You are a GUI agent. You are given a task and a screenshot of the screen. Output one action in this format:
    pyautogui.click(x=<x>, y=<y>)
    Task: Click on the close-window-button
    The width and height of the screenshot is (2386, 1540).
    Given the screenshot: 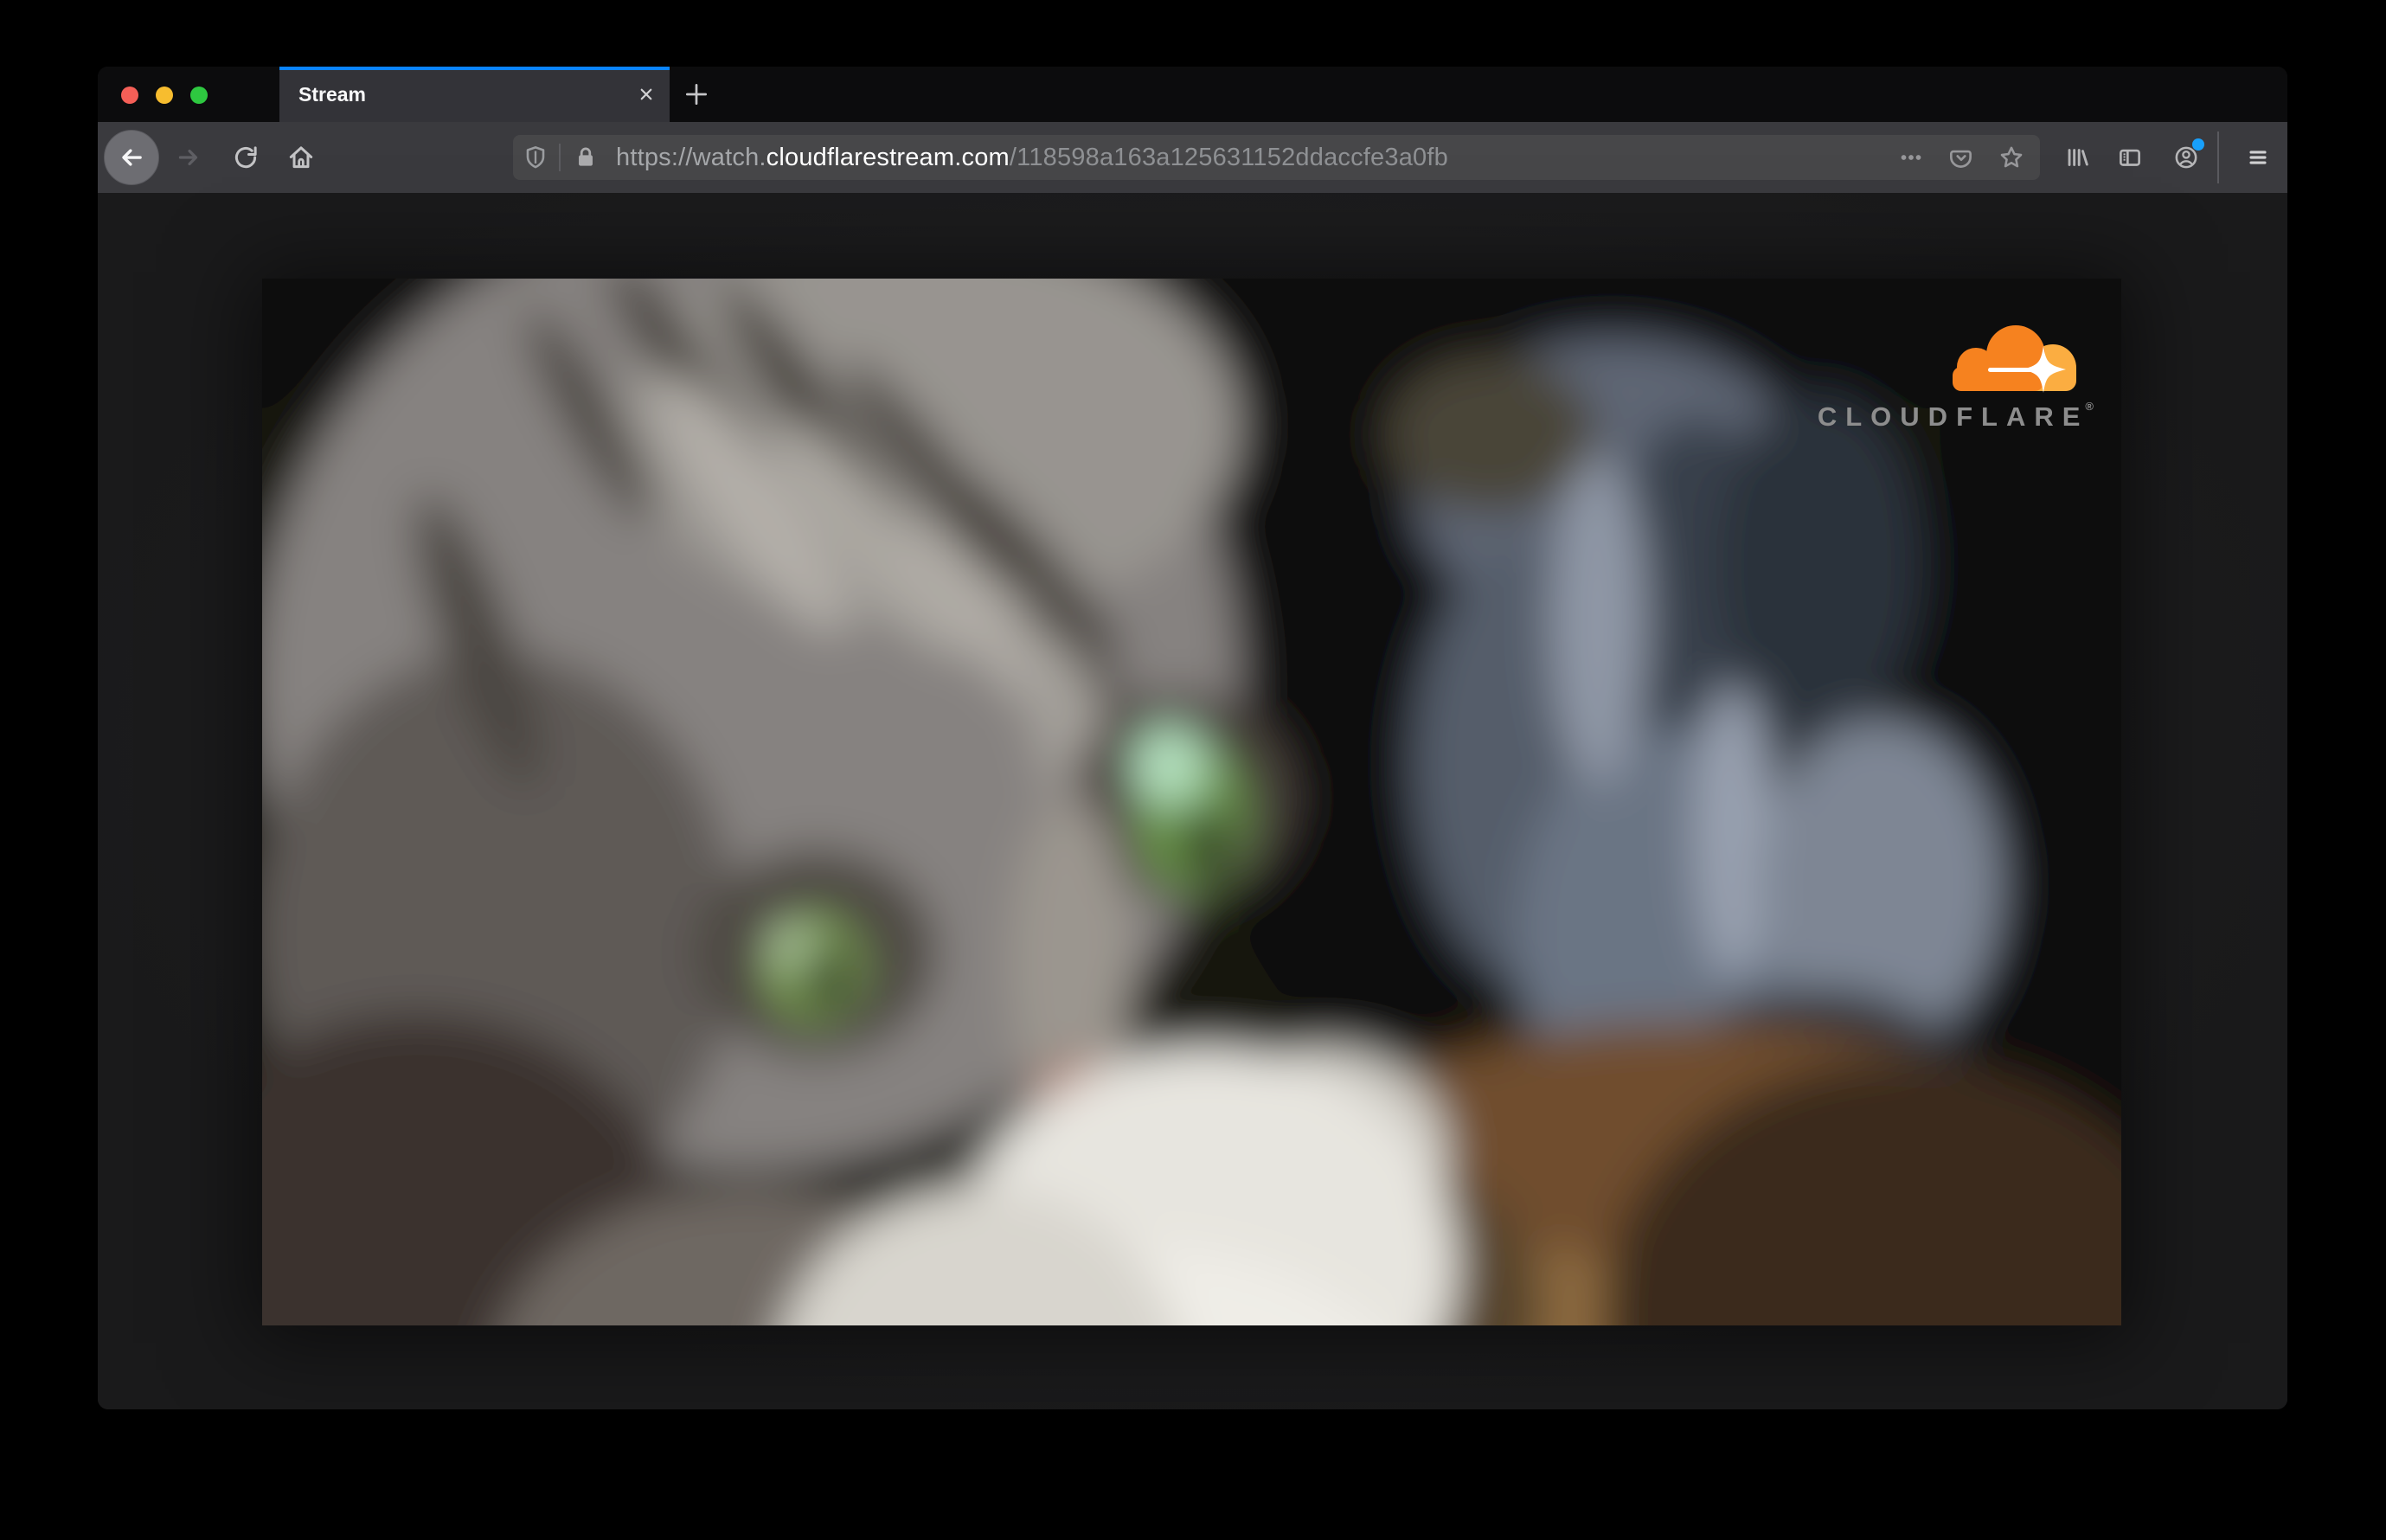 What is the action you would take?
    pyautogui.click(x=129, y=95)
    